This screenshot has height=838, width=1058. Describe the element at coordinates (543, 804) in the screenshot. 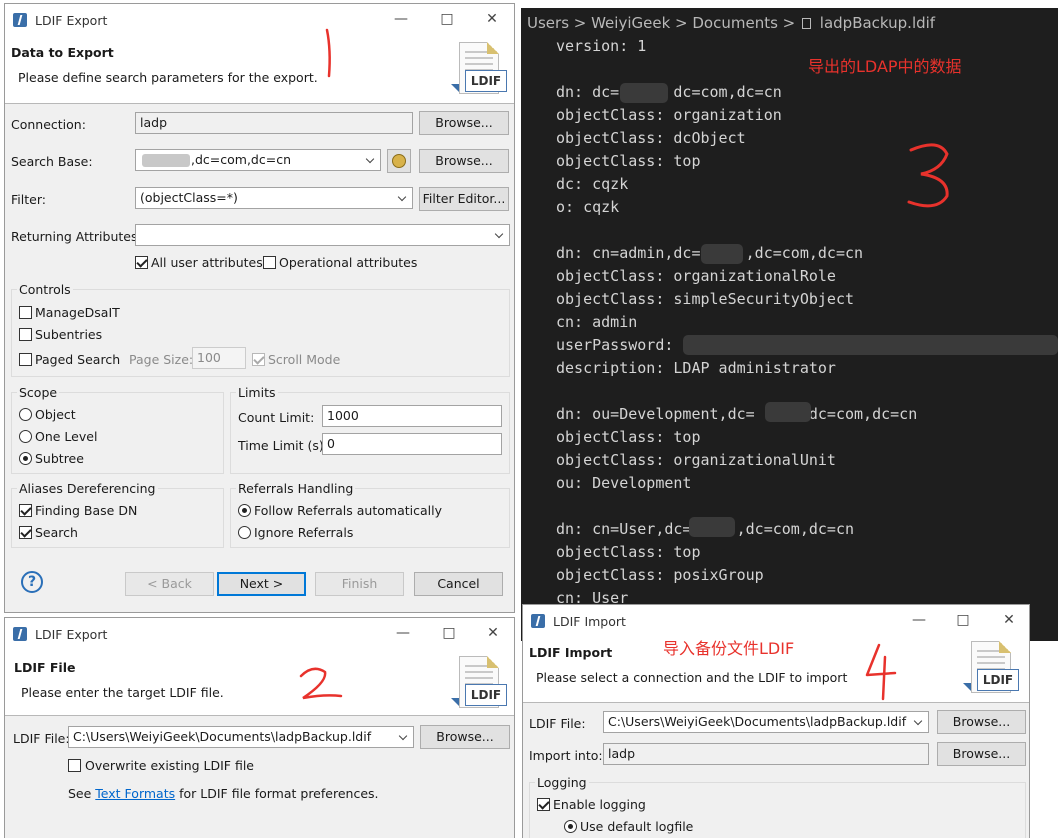

I see `enable-logging-checkbox` at that location.